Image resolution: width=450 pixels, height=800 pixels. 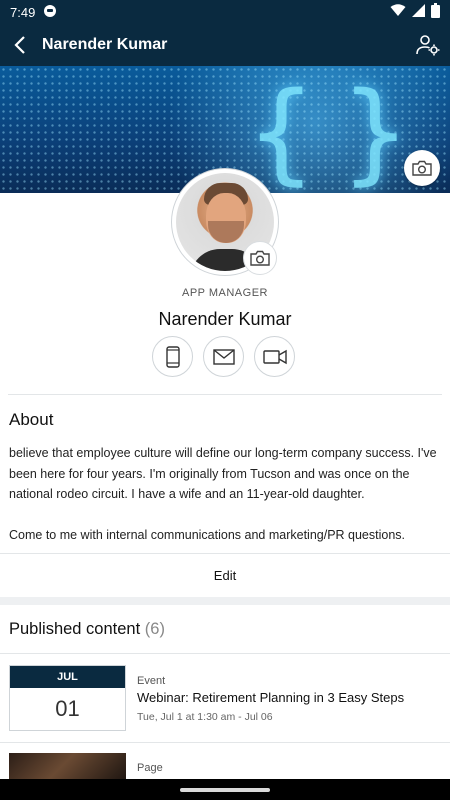 What do you see at coordinates (154, 629) in the screenshot?
I see `published-content-count: (6)` at bounding box center [154, 629].